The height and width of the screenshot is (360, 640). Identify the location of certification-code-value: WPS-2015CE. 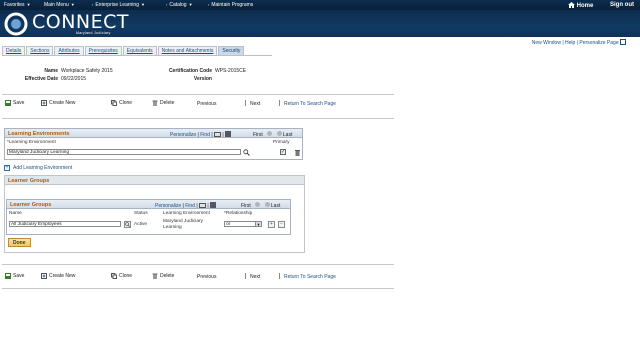
(231, 71).